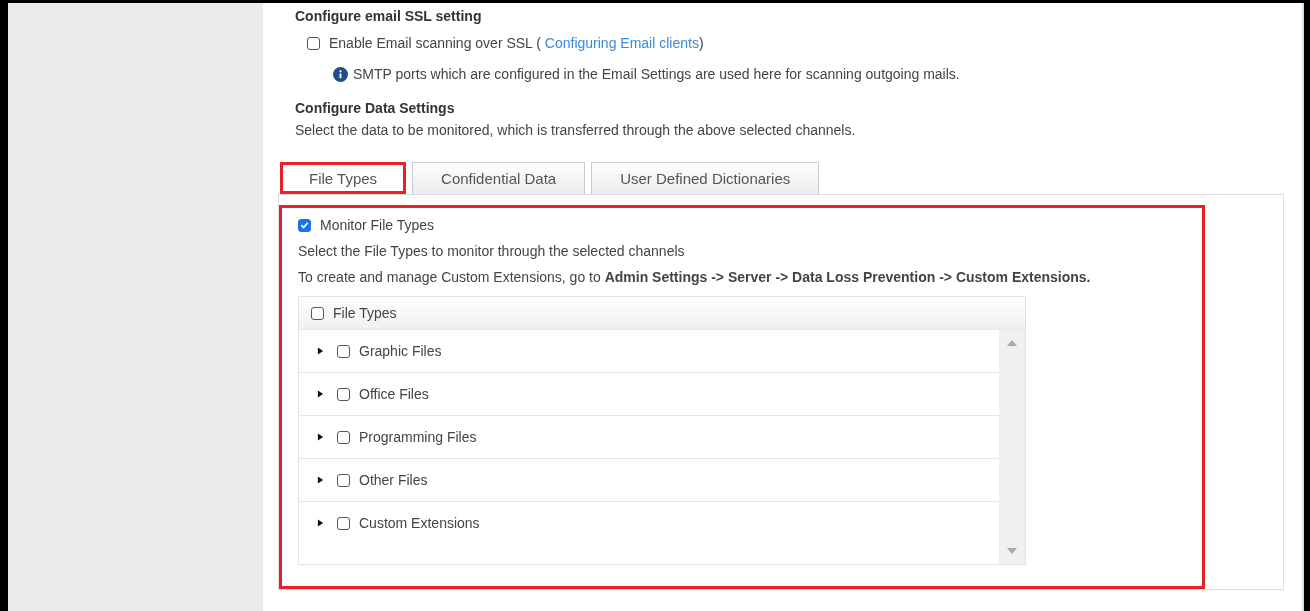 The image size is (1310, 611). I want to click on section-heading: Configure email SSL setting, so click(389, 16).